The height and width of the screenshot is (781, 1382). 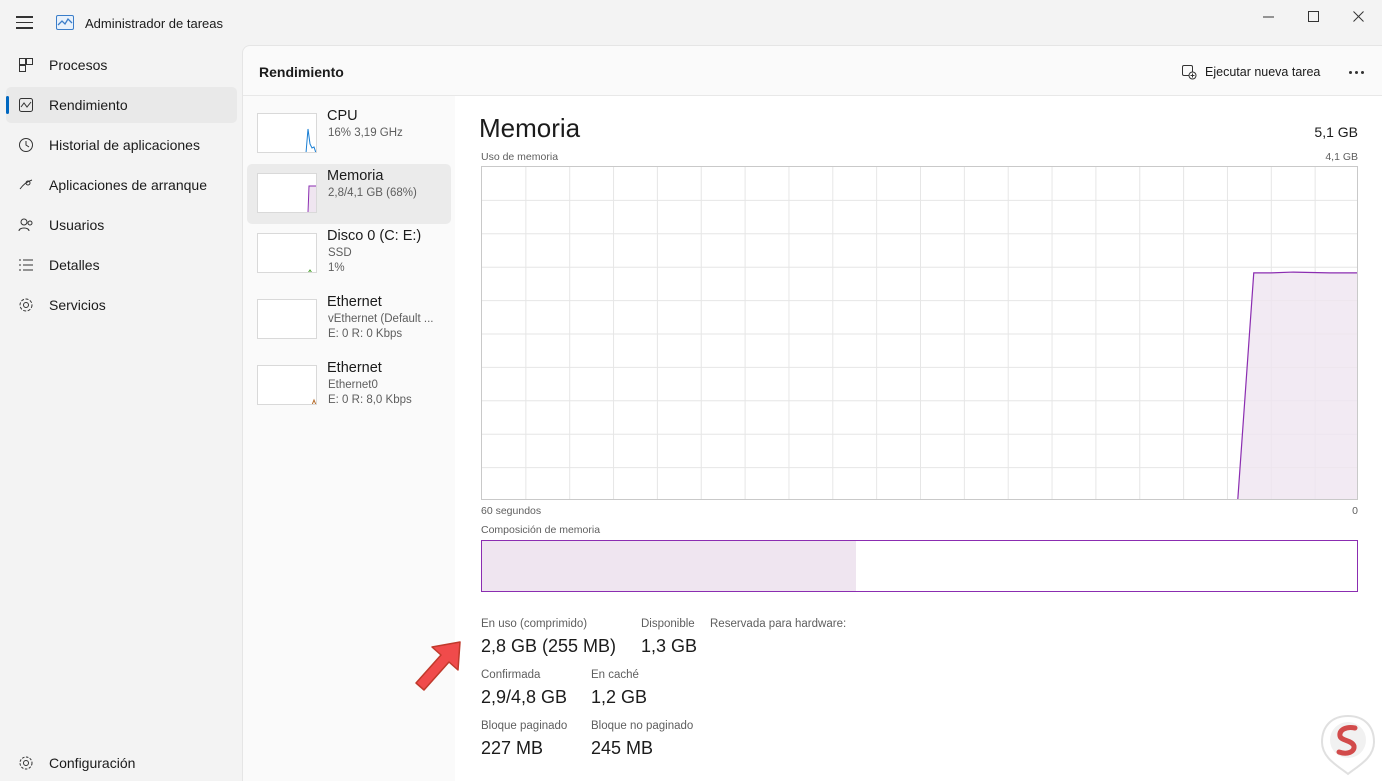 What do you see at coordinates (26, 265) in the screenshot?
I see `details-icon` at bounding box center [26, 265].